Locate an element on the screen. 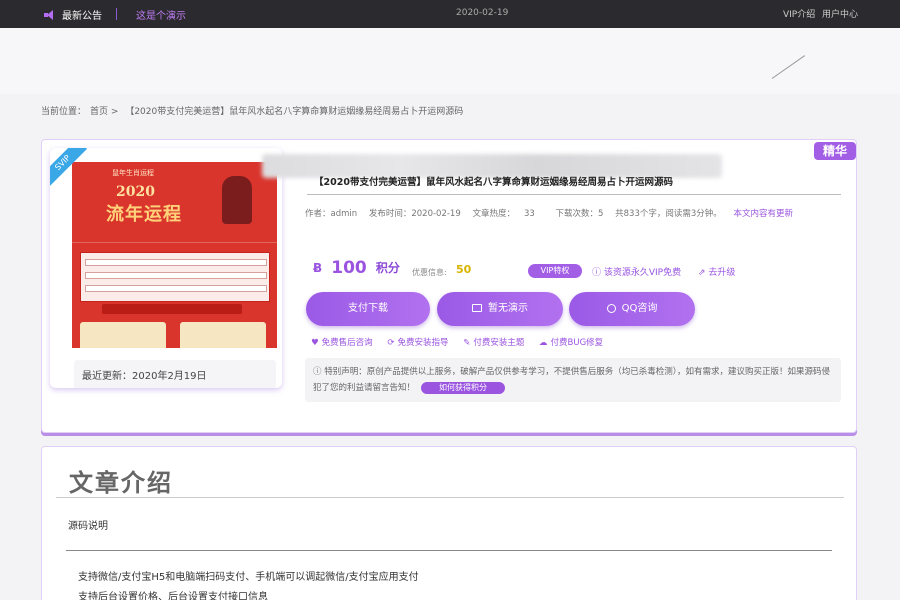  meta-heat-label: 文章热度： is located at coordinates (493, 214).